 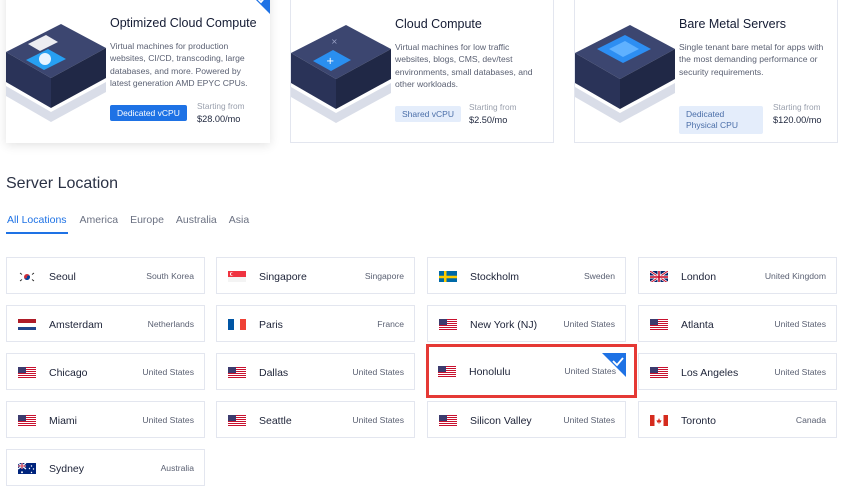 I want to click on sg-flag-icon, so click(x=237, y=276).